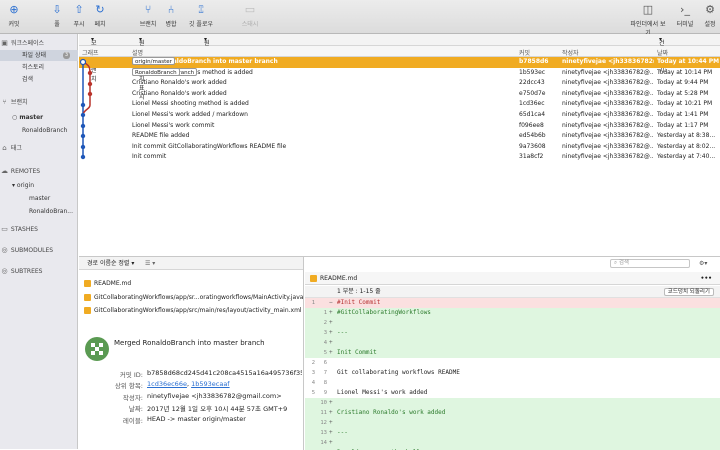 The width and height of the screenshot is (720, 450). I want to click on sidebar-item-master: ○ master, so click(39, 117).